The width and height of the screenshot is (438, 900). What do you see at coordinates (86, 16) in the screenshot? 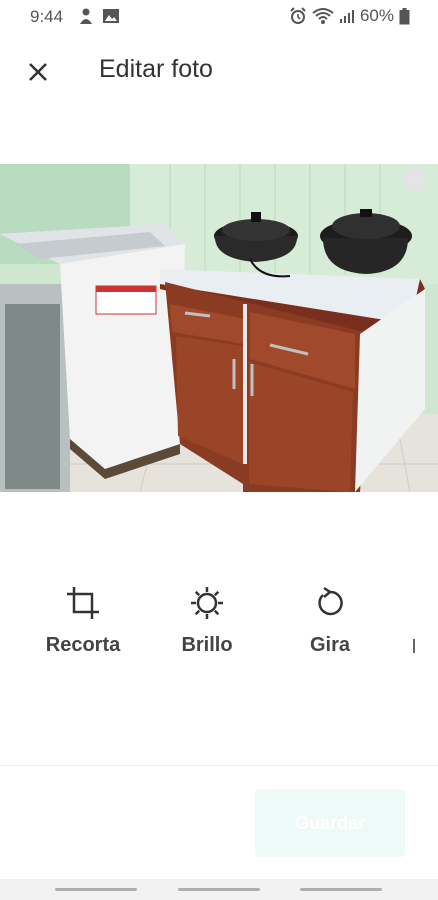
I see `notification-icon` at bounding box center [86, 16].